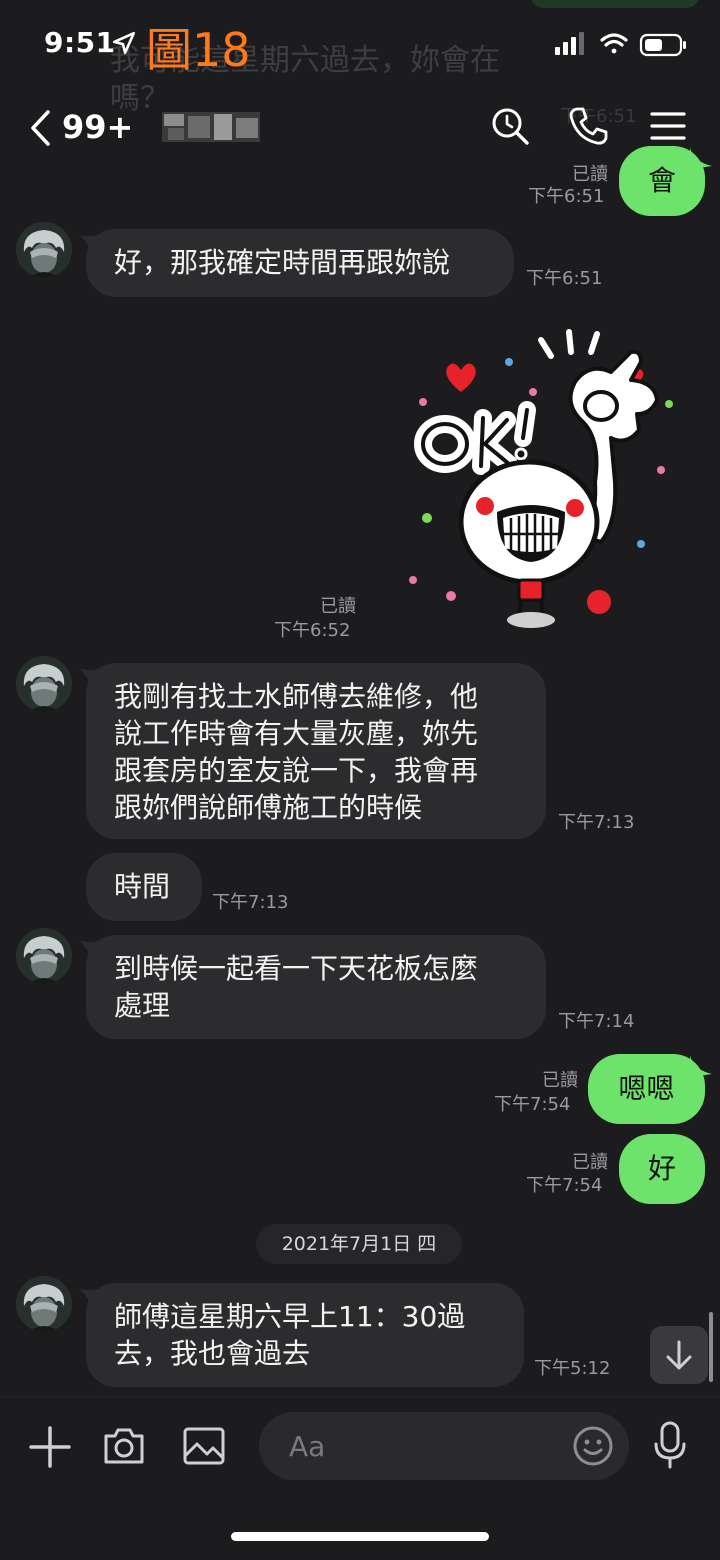  Describe the element at coordinates (711, 1347) in the screenshot. I see `scrollbar` at that location.